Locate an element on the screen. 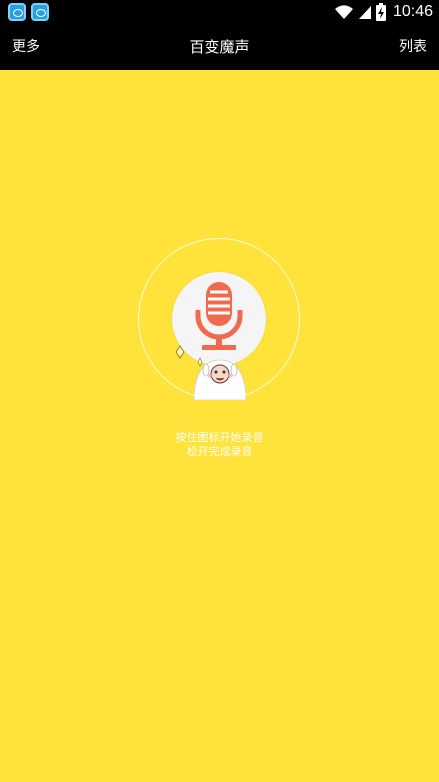  status-bar: 10:46 is located at coordinates (219, 12).